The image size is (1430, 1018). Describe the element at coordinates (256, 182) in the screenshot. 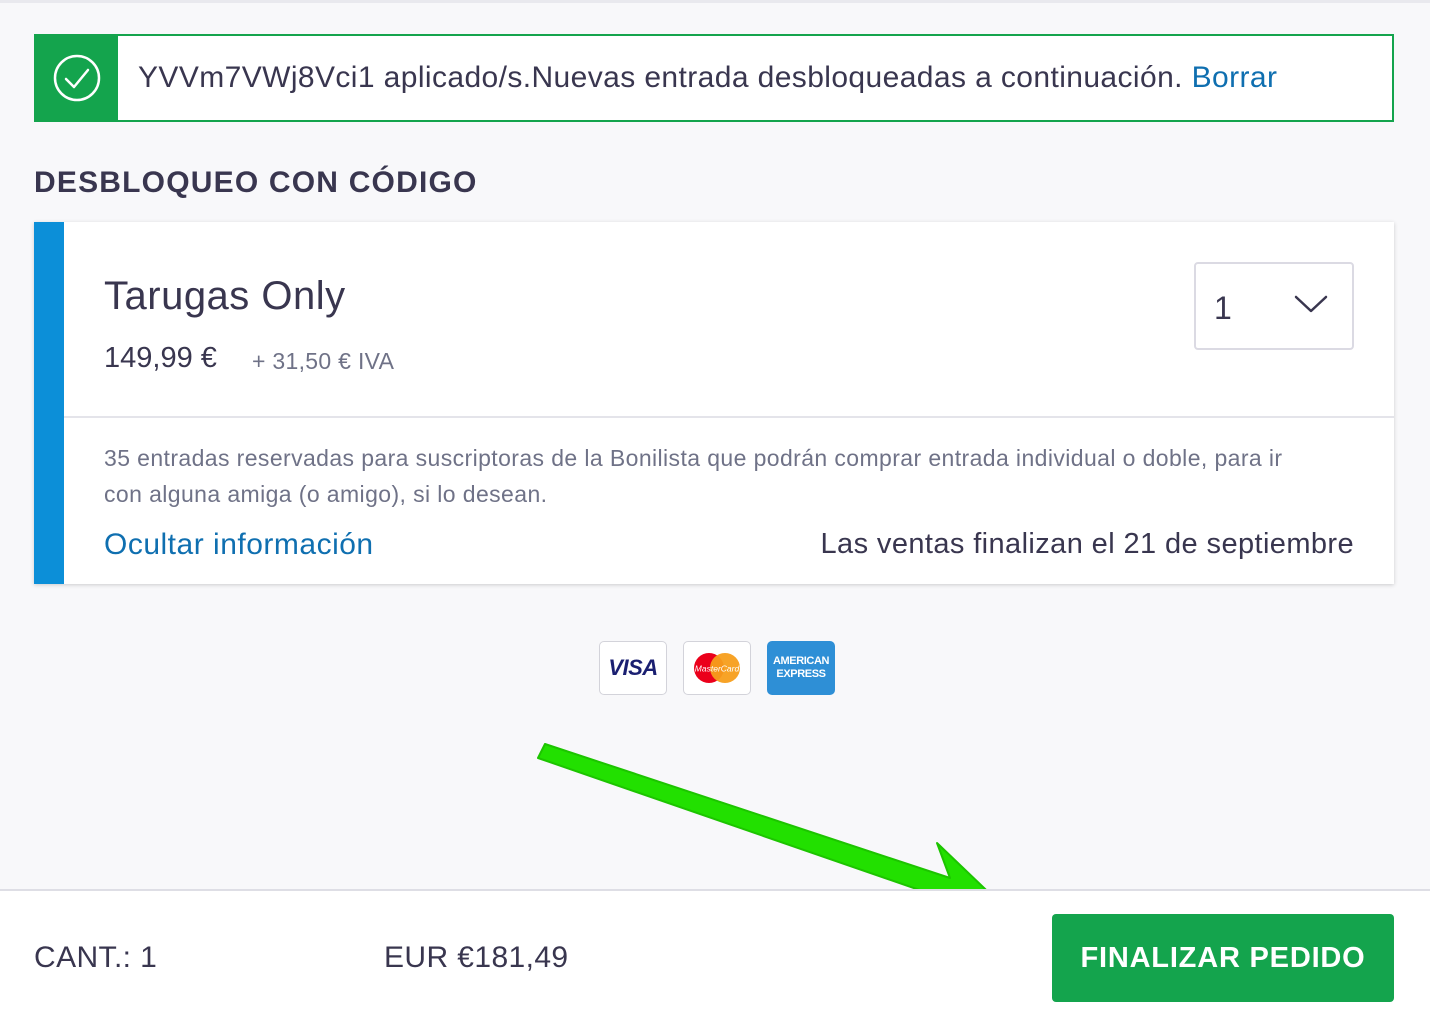

I see `section-title: DESBLOQUEO CON CÓDIGO` at that location.